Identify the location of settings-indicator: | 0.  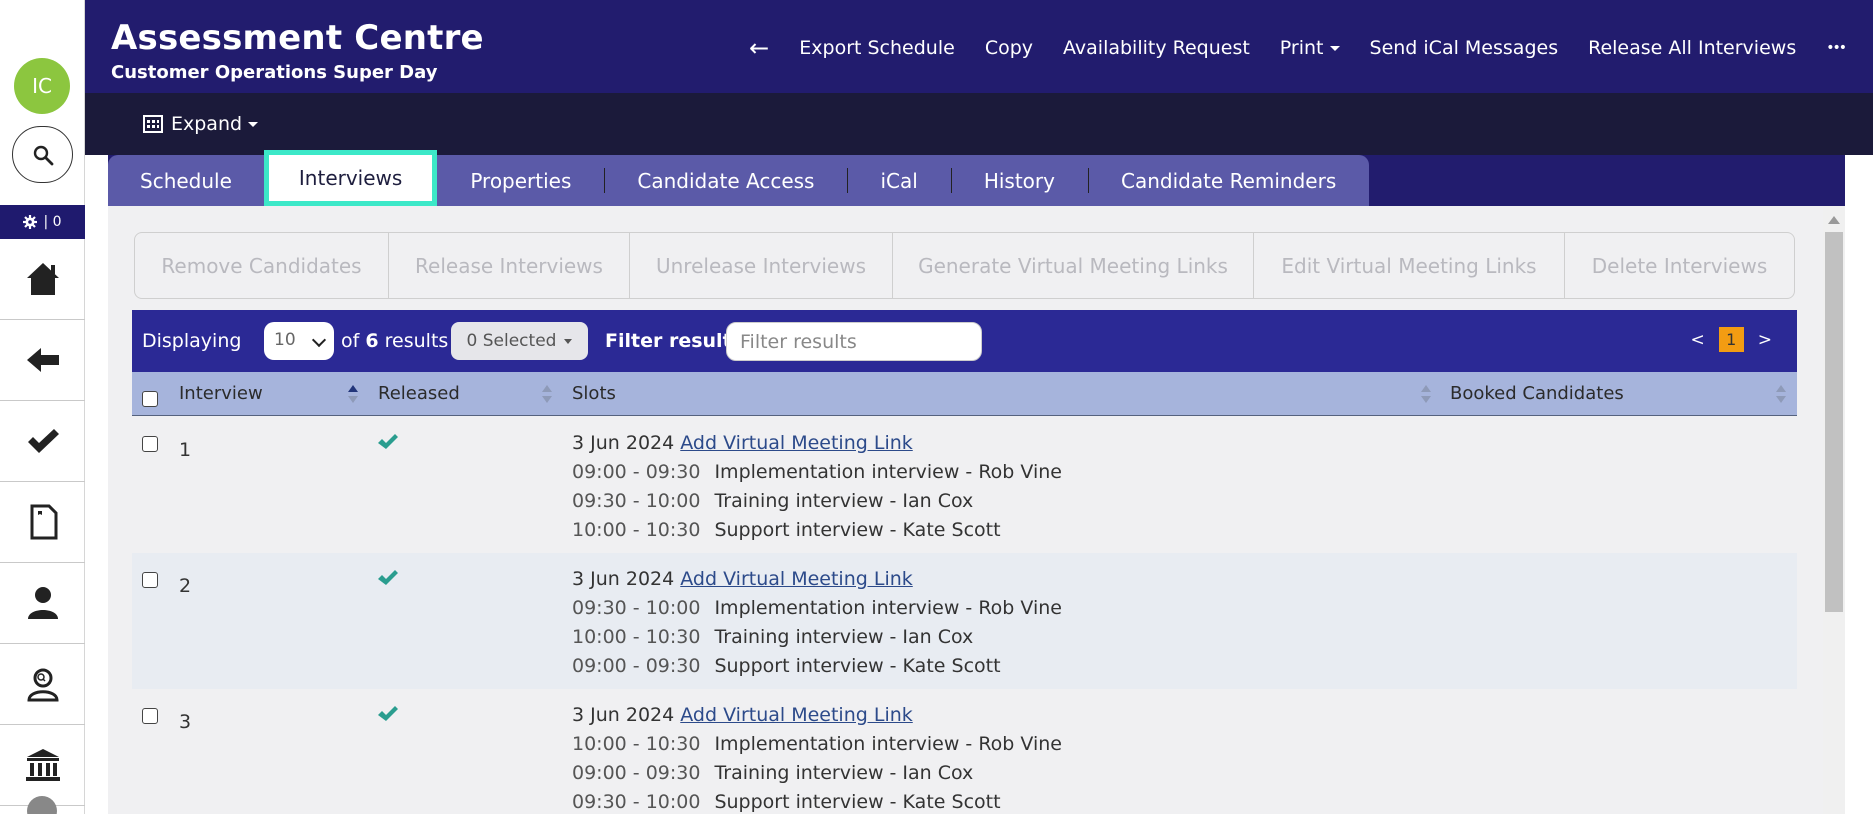
(42, 222).